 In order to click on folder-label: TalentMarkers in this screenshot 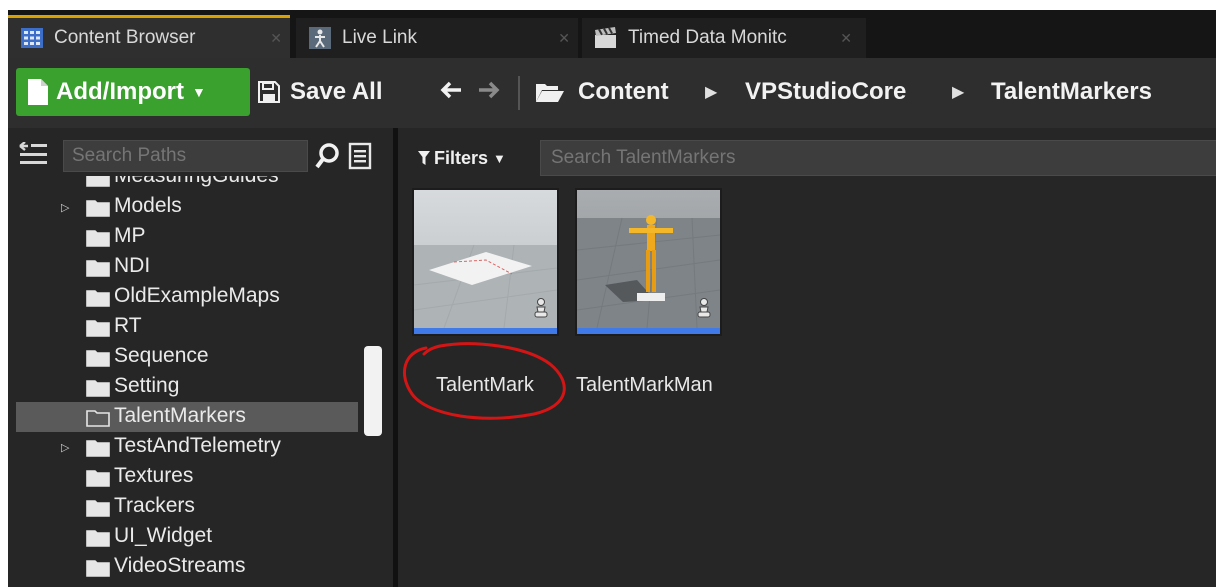, I will do `click(180, 415)`.